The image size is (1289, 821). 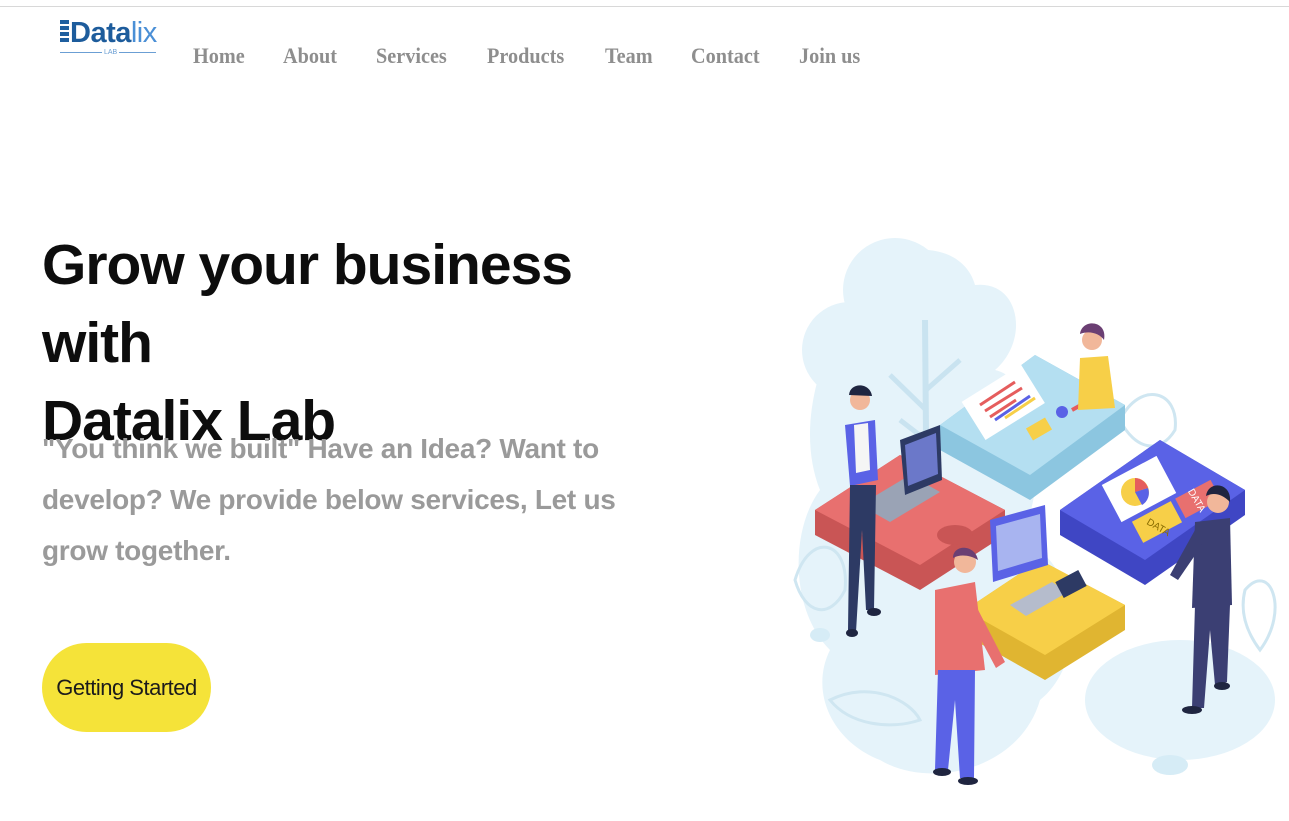 I want to click on logo-bars-icon, so click(x=65, y=31).